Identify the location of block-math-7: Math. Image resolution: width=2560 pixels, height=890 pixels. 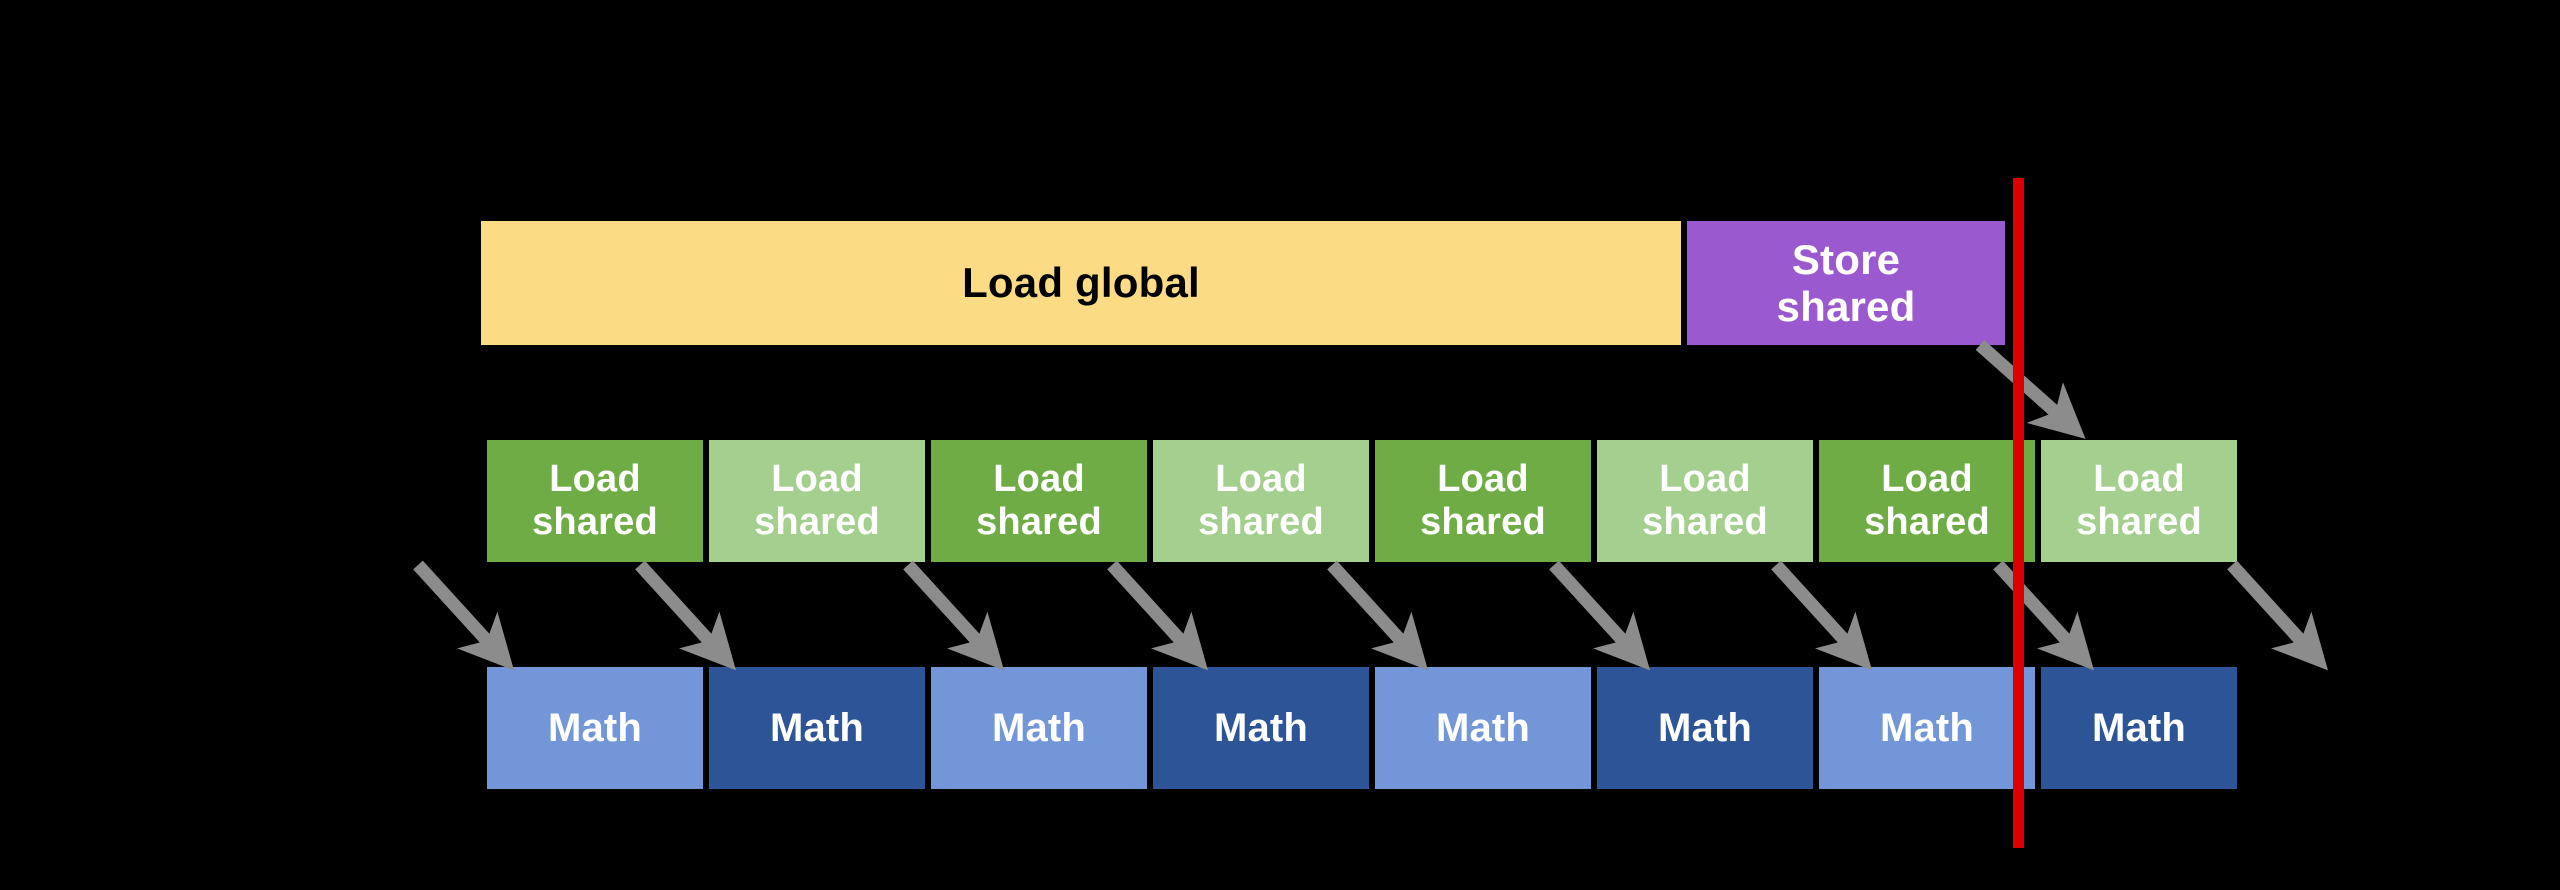
(2139, 728).